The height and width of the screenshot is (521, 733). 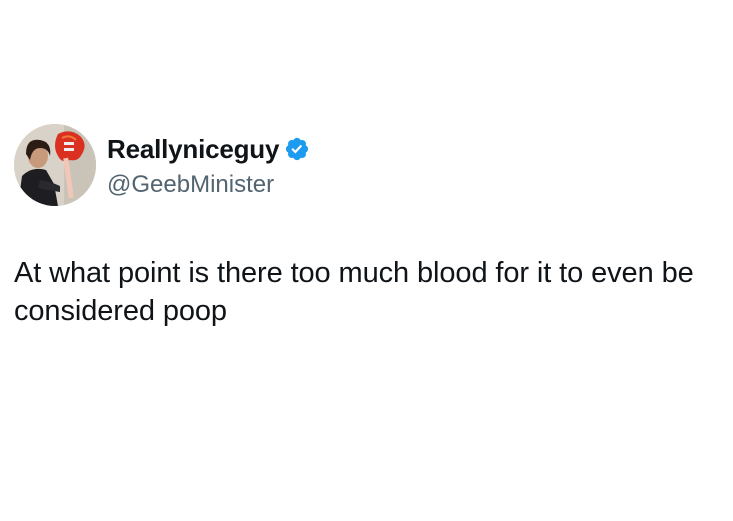 I want to click on author-name-row: Reallyniceguy, so click(x=208, y=149).